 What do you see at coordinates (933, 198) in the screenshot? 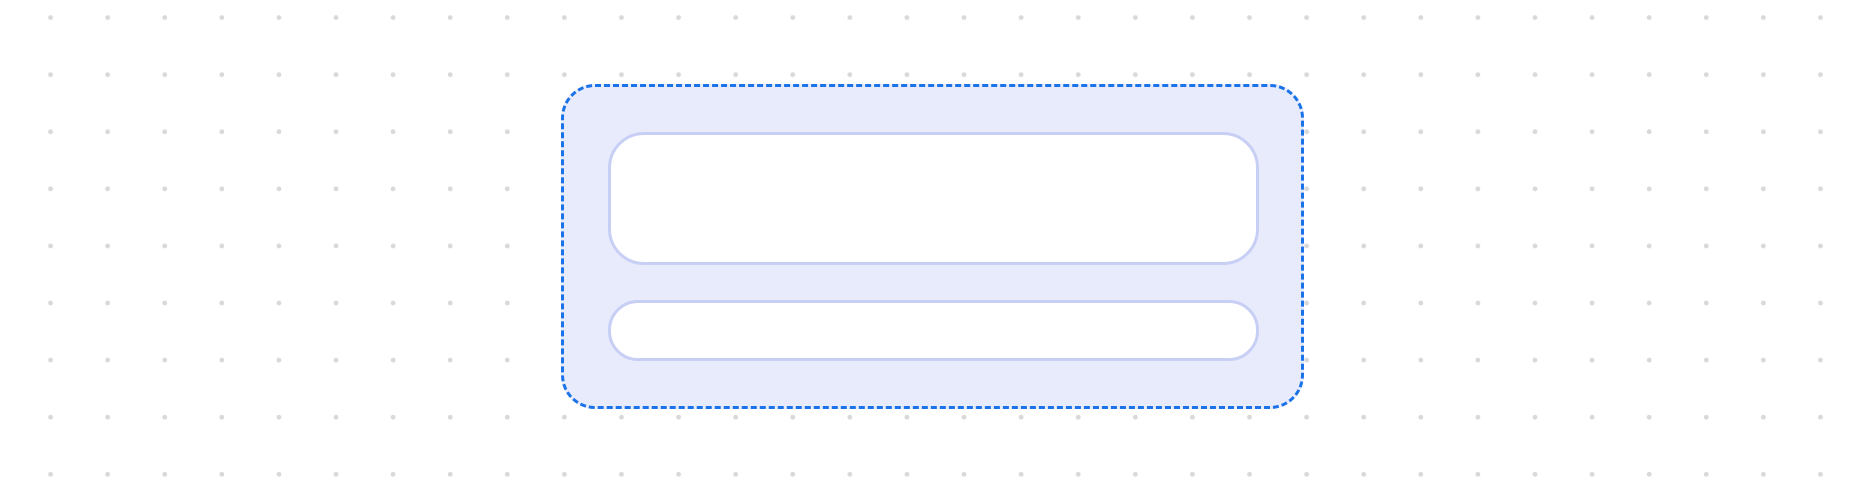
I see `large-block` at bounding box center [933, 198].